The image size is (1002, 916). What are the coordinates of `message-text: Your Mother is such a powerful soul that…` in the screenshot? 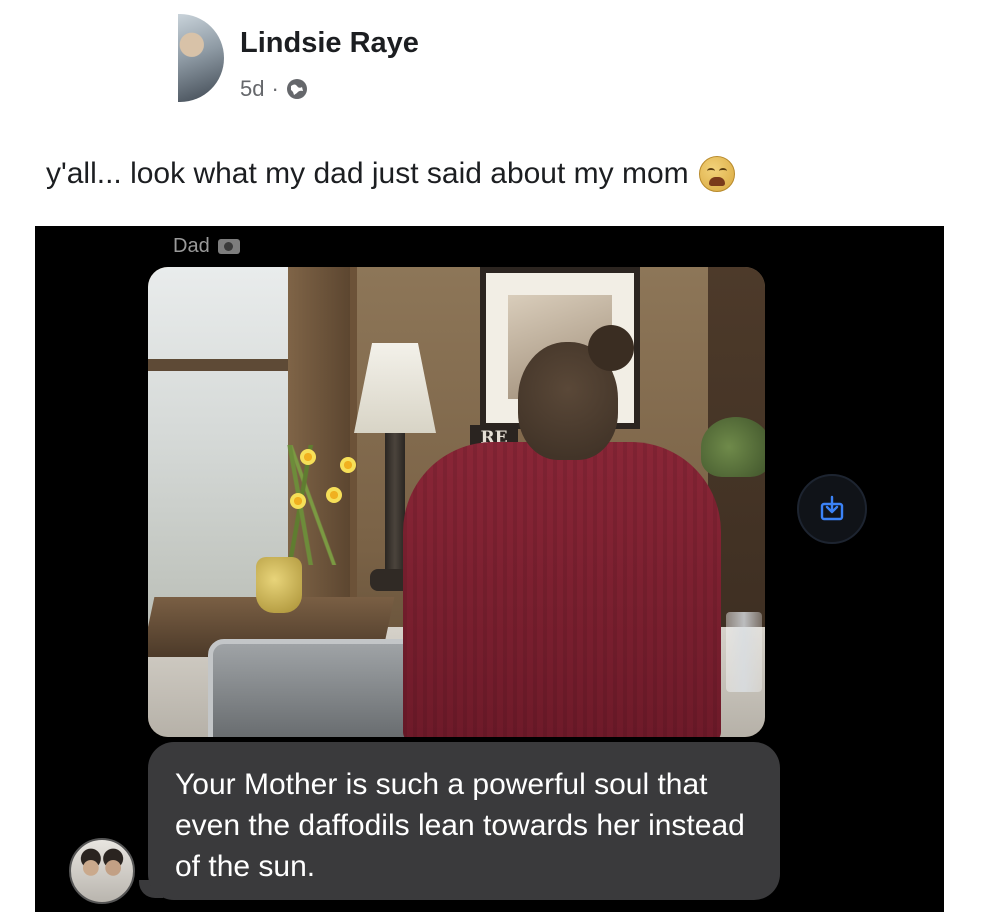 It's located at (460, 825).